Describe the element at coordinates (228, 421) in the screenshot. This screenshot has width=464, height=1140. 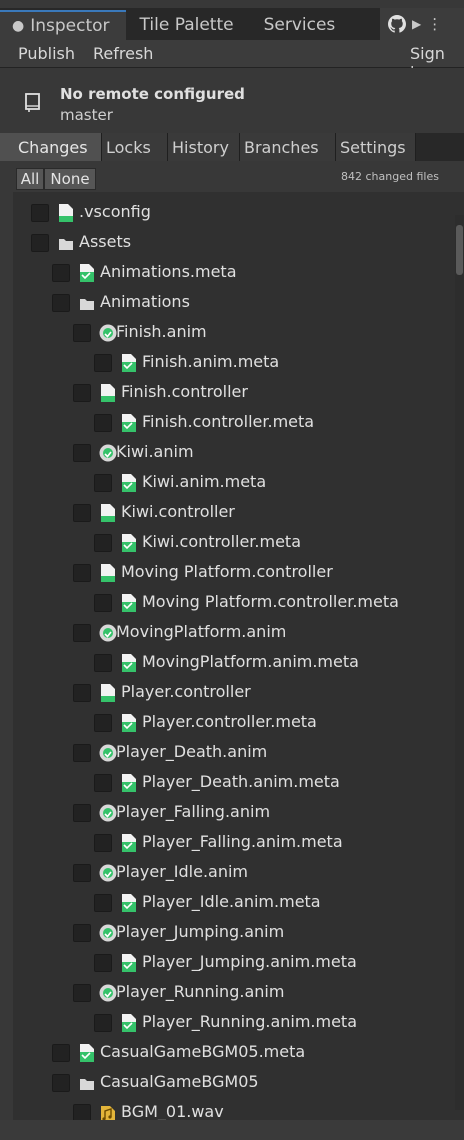
I see `tree-row-label: Finish.controller.meta` at that location.